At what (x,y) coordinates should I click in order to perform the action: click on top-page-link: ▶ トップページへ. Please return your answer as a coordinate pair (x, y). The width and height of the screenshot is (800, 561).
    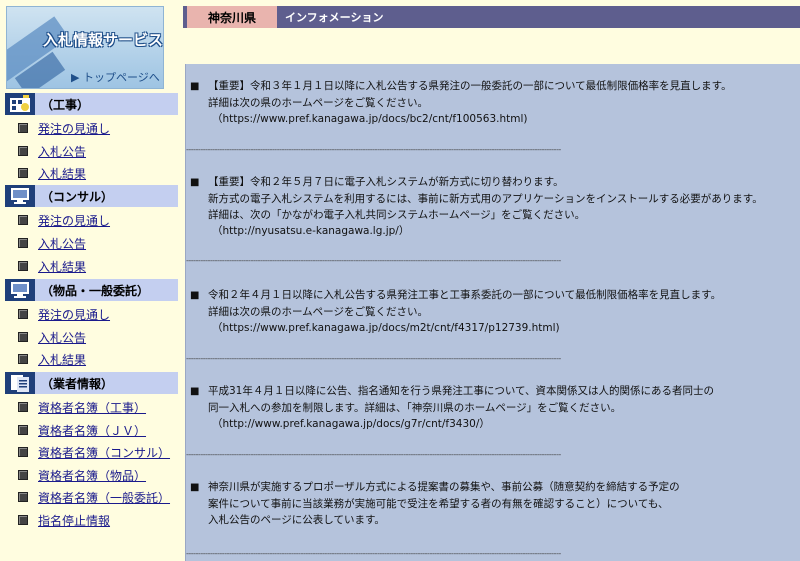
    Looking at the image, I should click on (115, 77).